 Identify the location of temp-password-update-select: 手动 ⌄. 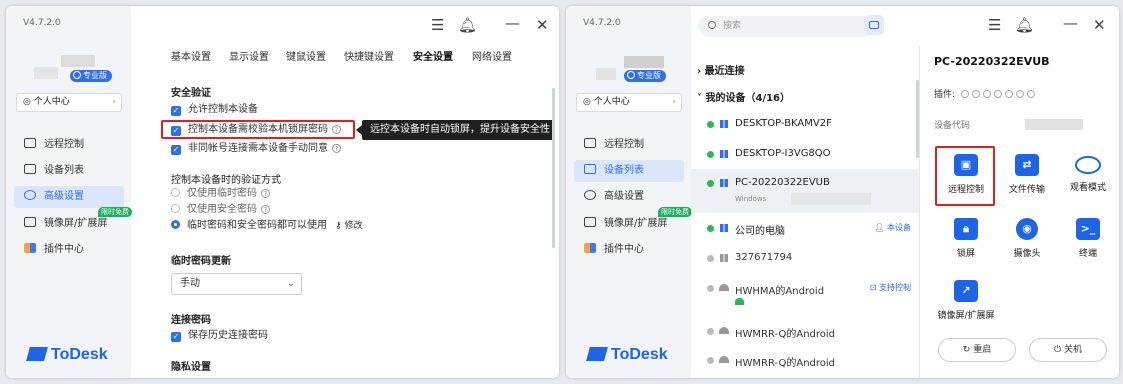
(236, 284).